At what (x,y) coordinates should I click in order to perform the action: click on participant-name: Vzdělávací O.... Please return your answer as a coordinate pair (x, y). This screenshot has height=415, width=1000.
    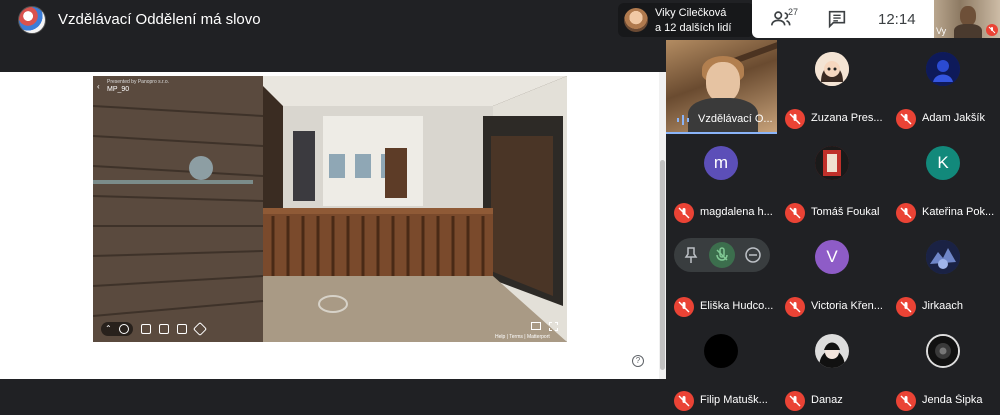
    Looking at the image, I should click on (735, 119).